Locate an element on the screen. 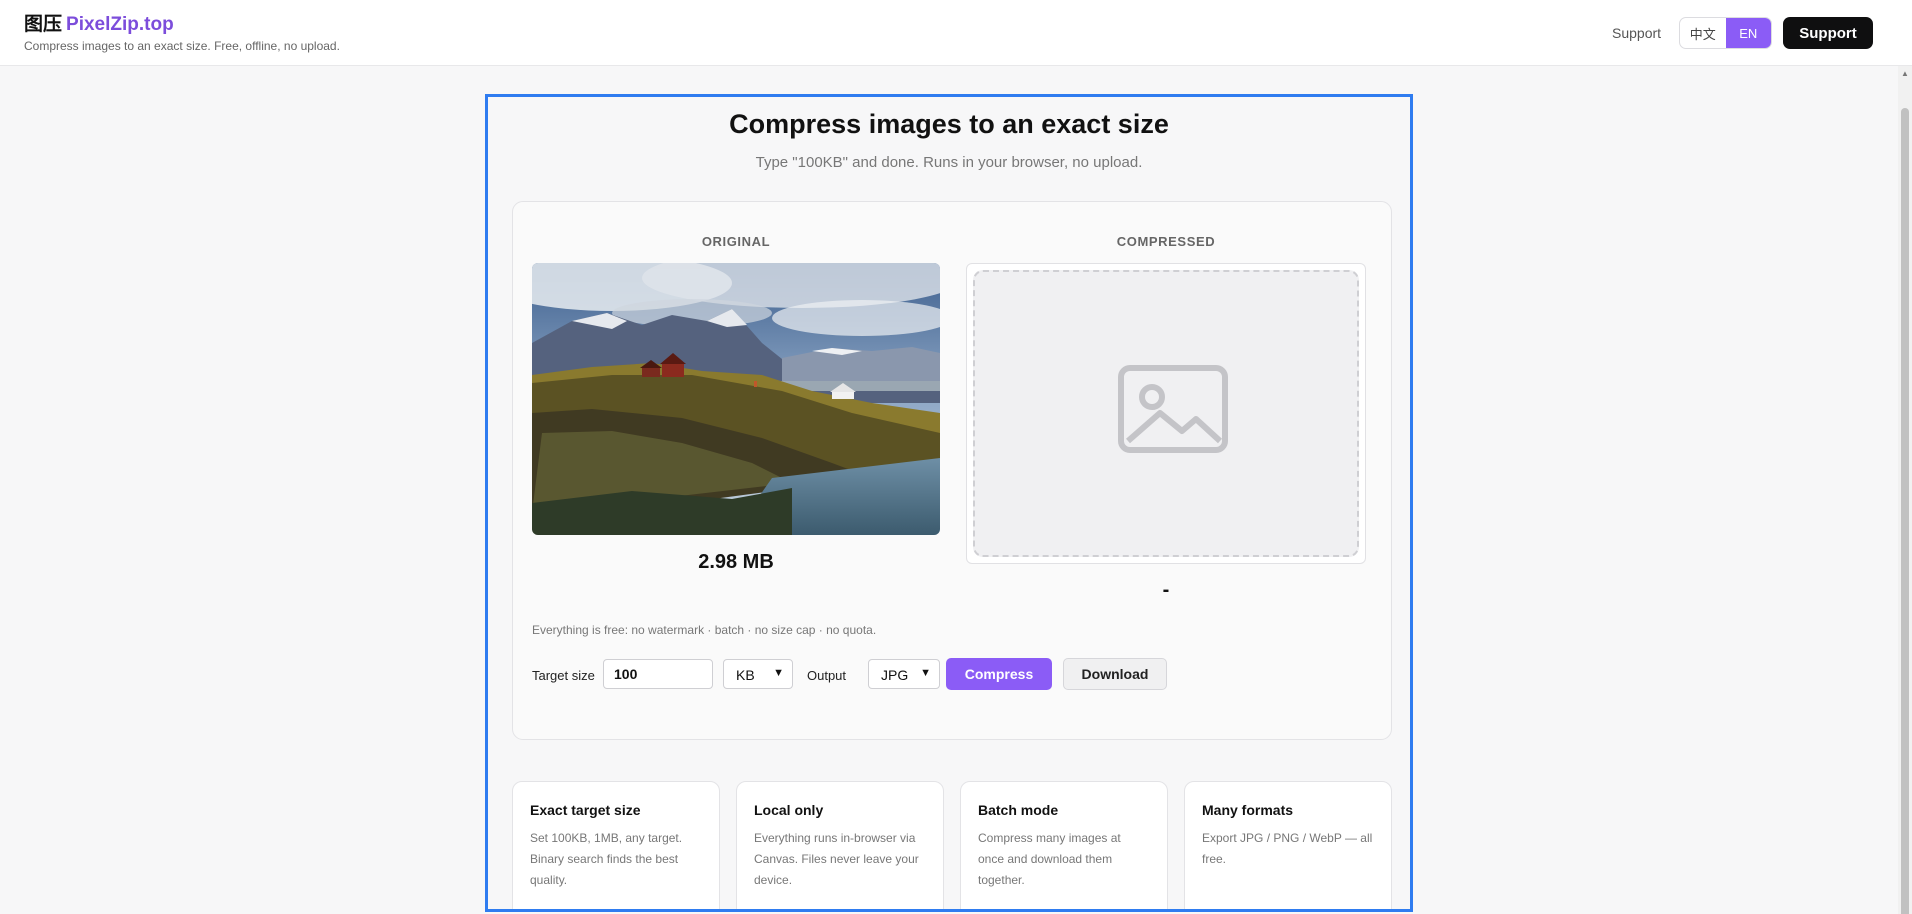 The image size is (1912, 914). compressed-preview is located at coordinates (1166, 413).